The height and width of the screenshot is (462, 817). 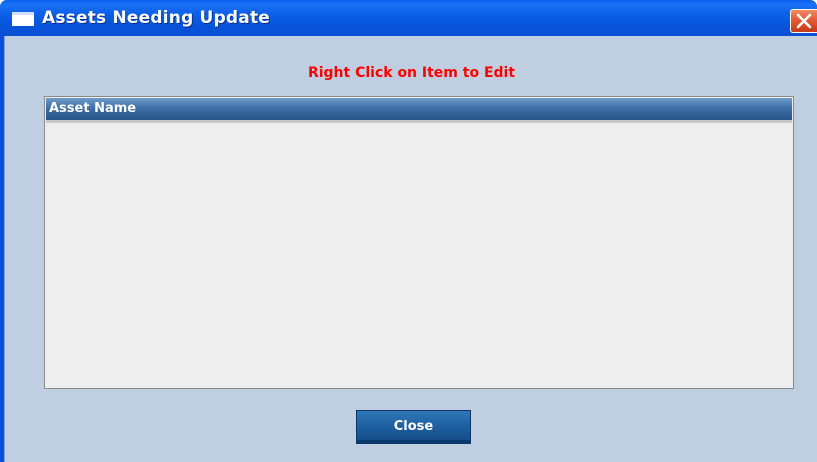 What do you see at coordinates (92, 109) in the screenshot?
I see `column-header-asset-name: Asset Name` at bounding box center [92, 109].